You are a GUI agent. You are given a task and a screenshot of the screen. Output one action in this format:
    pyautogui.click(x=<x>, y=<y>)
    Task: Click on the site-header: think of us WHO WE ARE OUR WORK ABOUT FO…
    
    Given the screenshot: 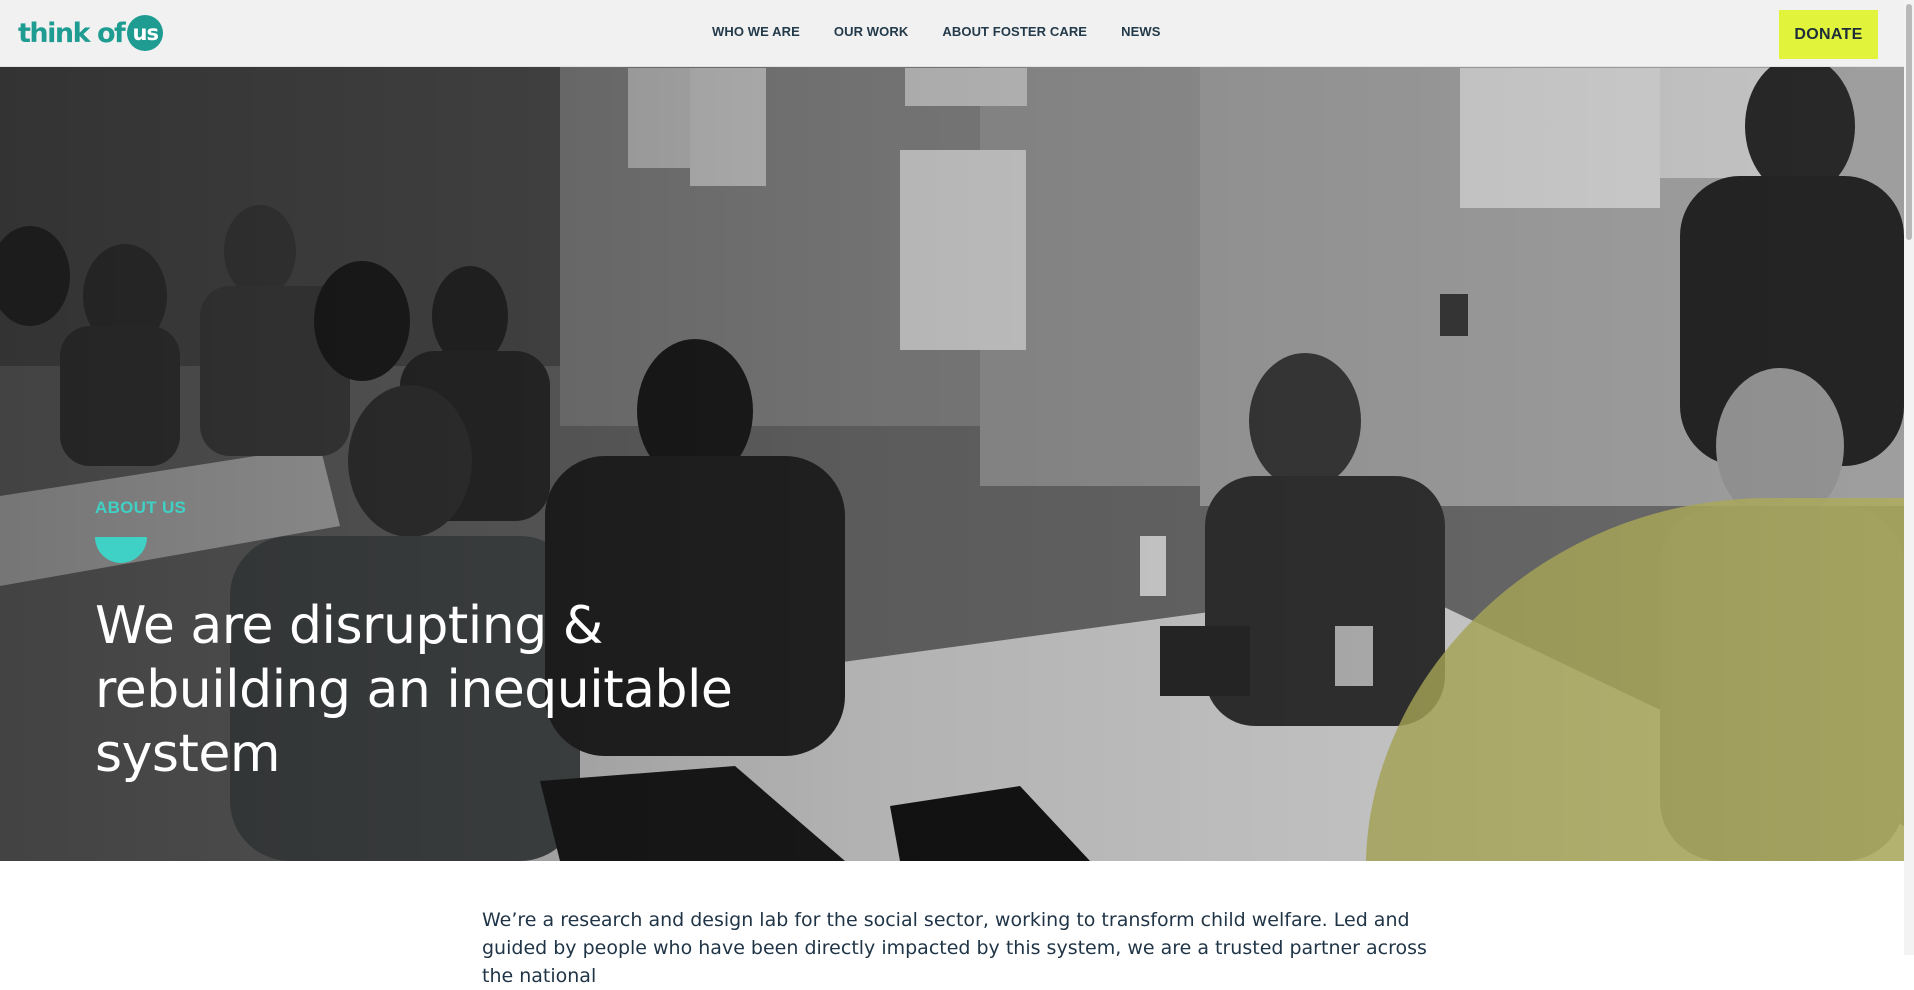 What is the action you would take?
    pyautogui.click(x=952, y=33)
    